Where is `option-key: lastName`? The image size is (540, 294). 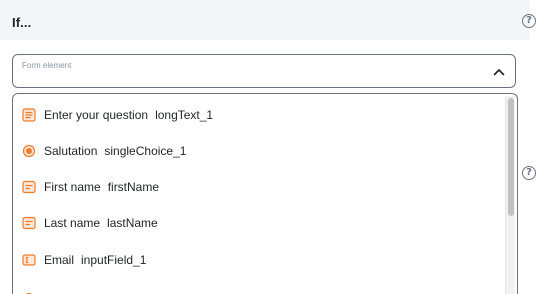
option-key: lastName is located at coordinates (132, 223).